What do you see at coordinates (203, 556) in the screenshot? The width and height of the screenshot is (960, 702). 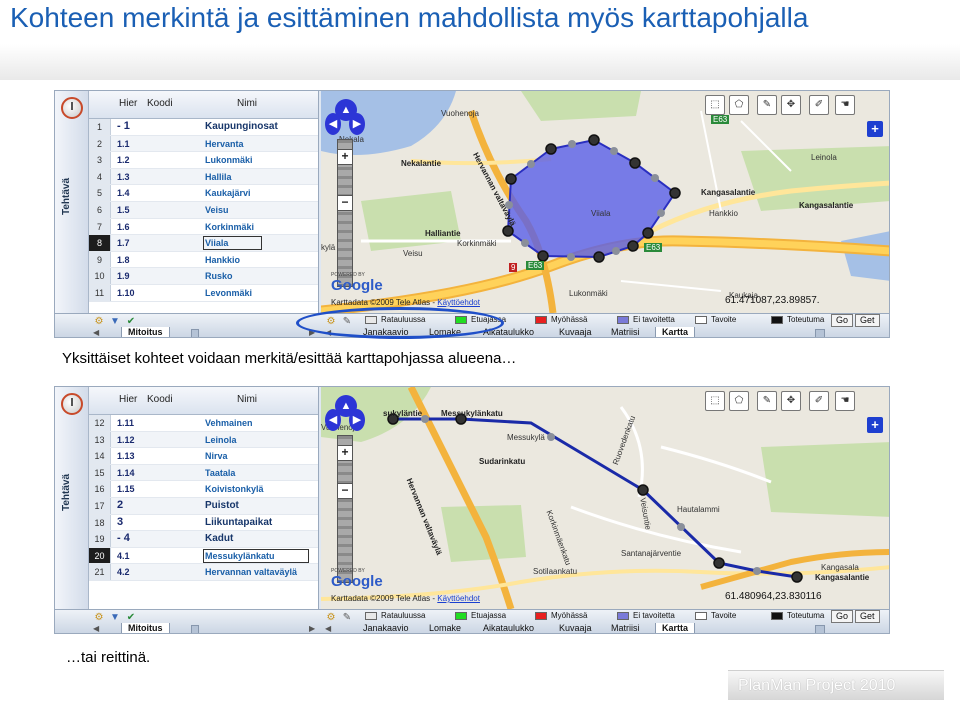 I see `table-row: 20 4.1 Messukylänkatu` at bounding box center [203, 556].